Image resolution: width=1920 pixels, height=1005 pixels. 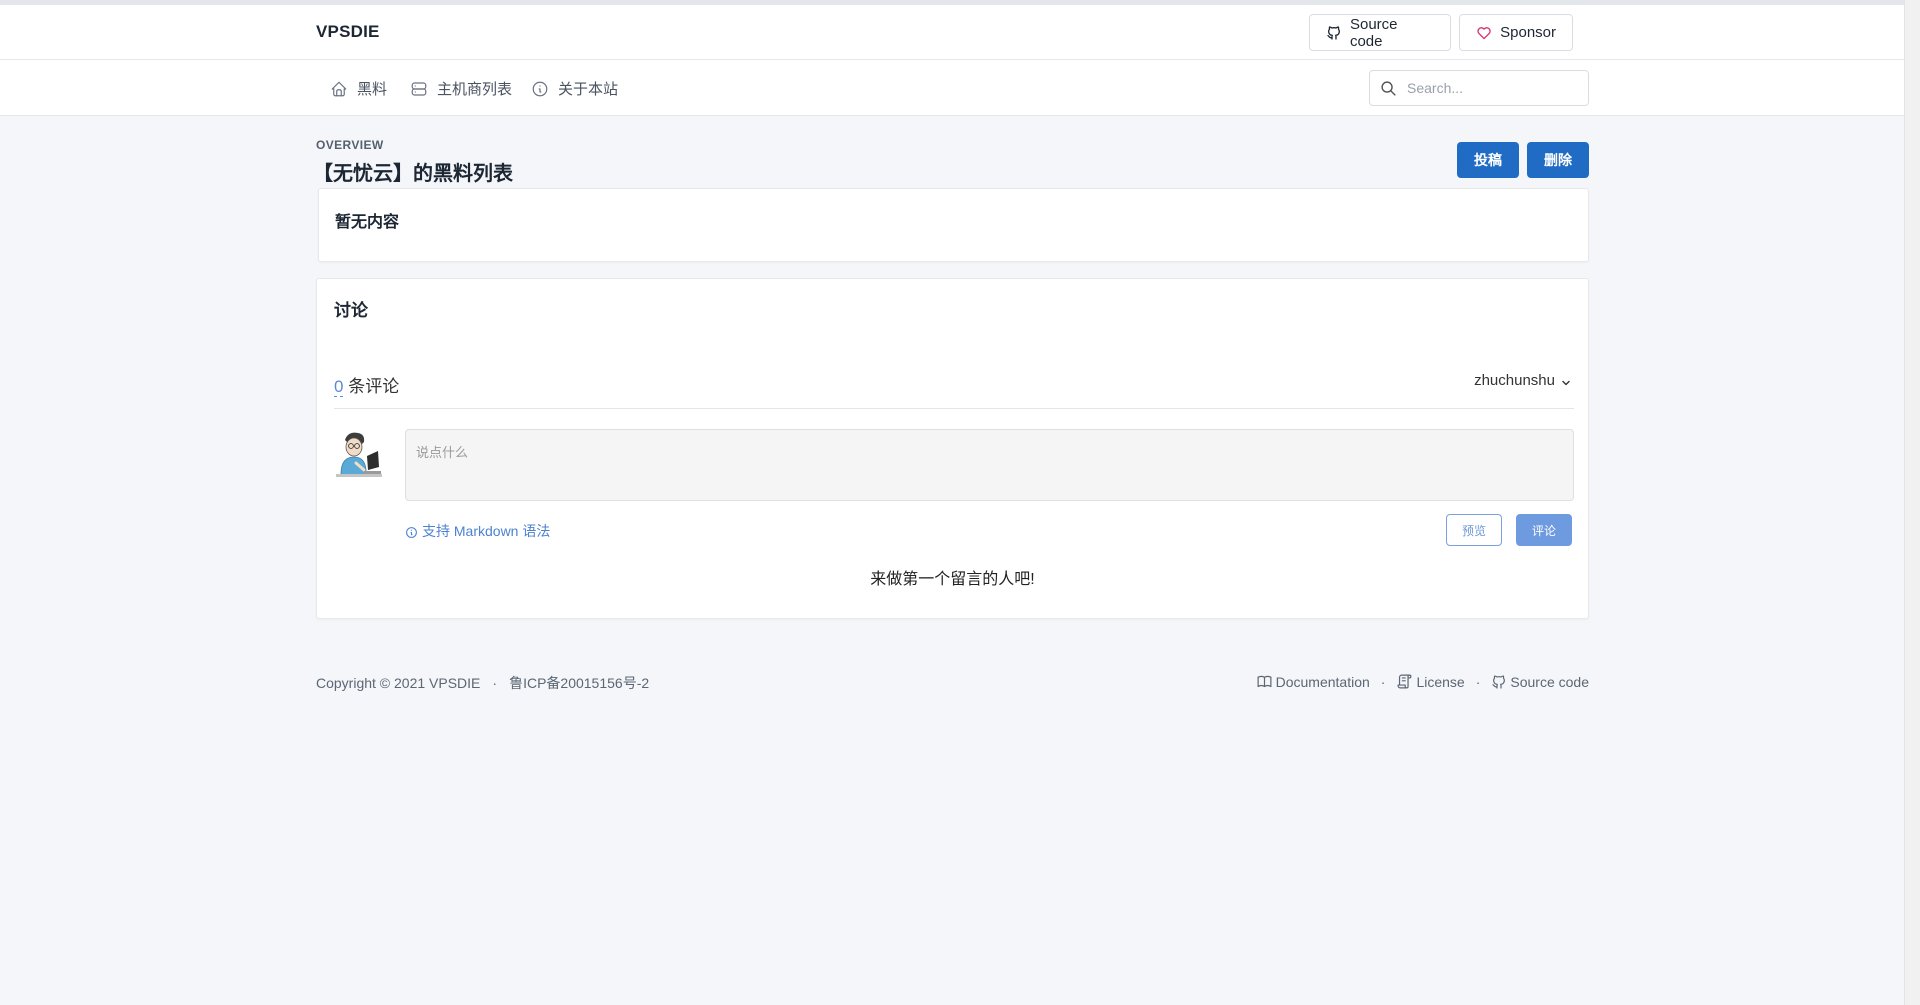 What do you see at coordinates (1558, 160) in the screenshot?
I see `delete-button: 删除` at bounding box center [1558, 160].